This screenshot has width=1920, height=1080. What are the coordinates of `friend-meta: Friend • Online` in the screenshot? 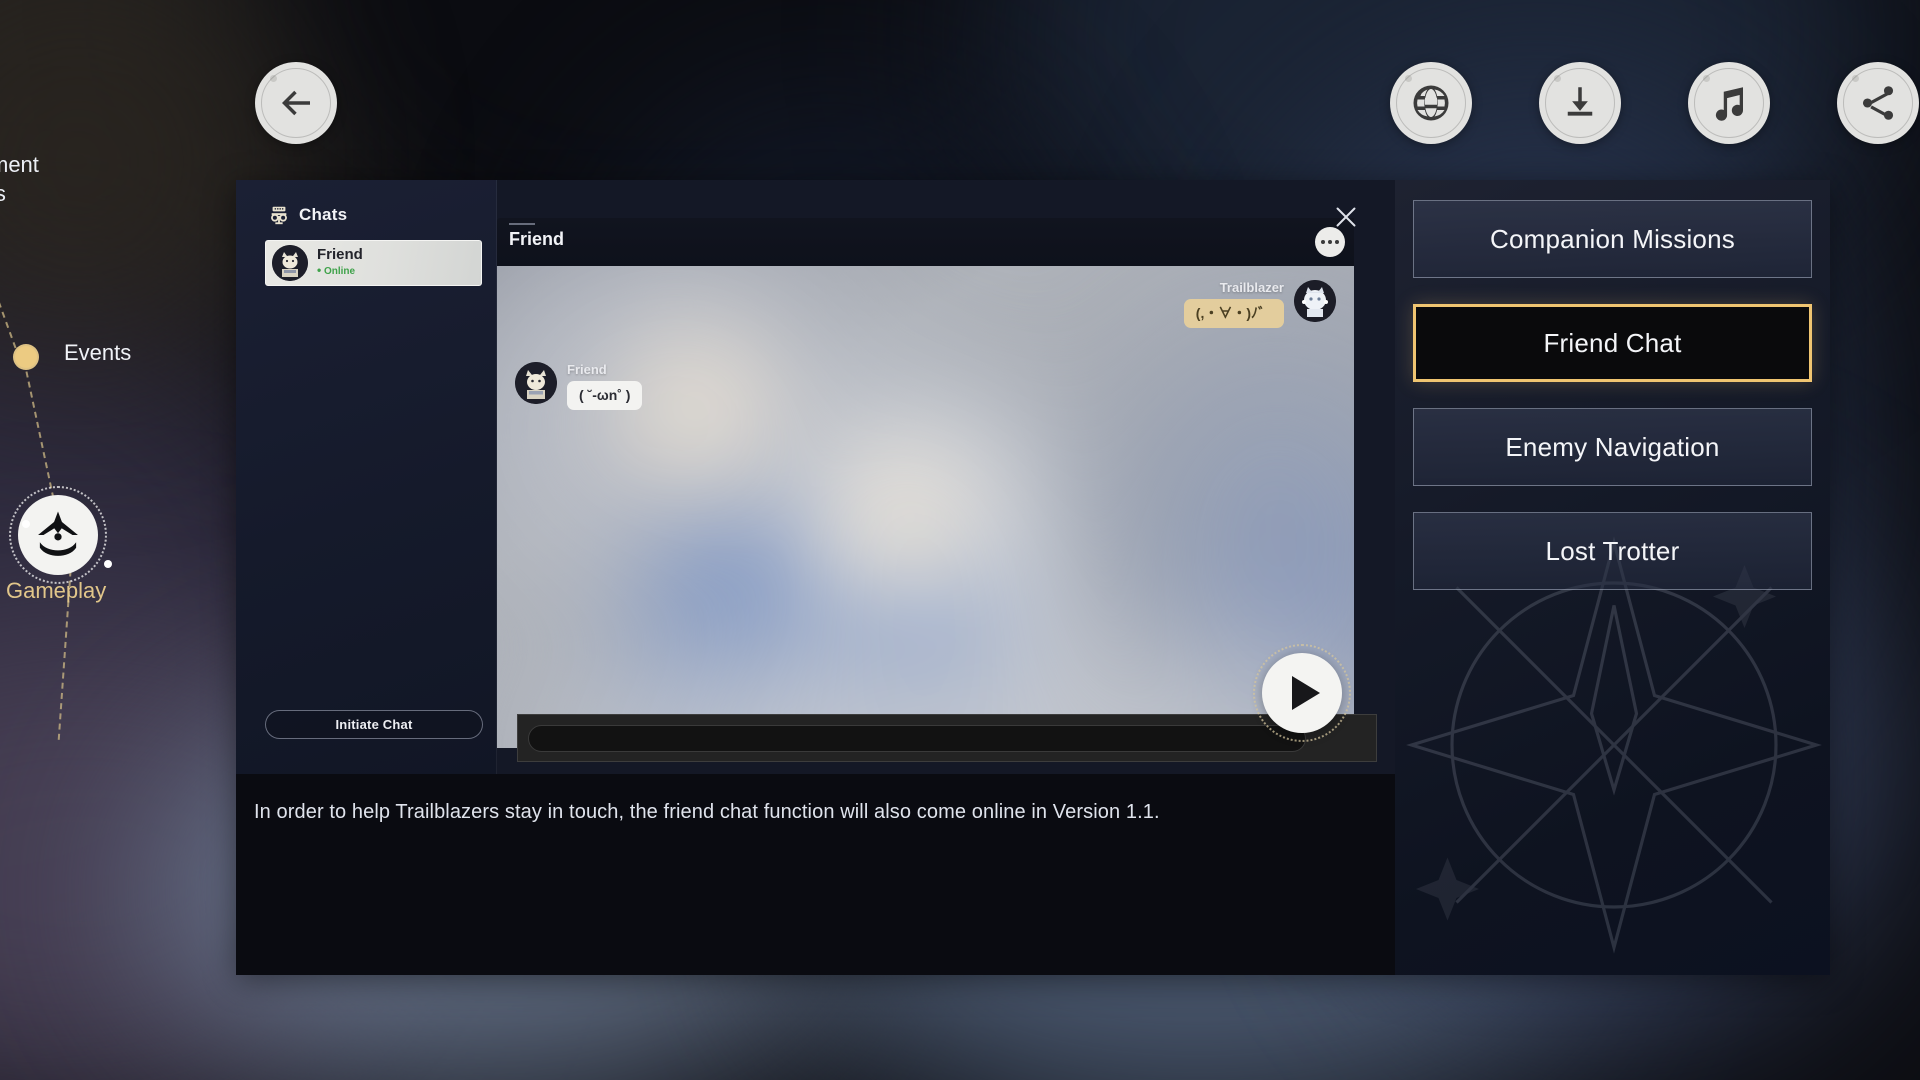 It's located at (340, 263).